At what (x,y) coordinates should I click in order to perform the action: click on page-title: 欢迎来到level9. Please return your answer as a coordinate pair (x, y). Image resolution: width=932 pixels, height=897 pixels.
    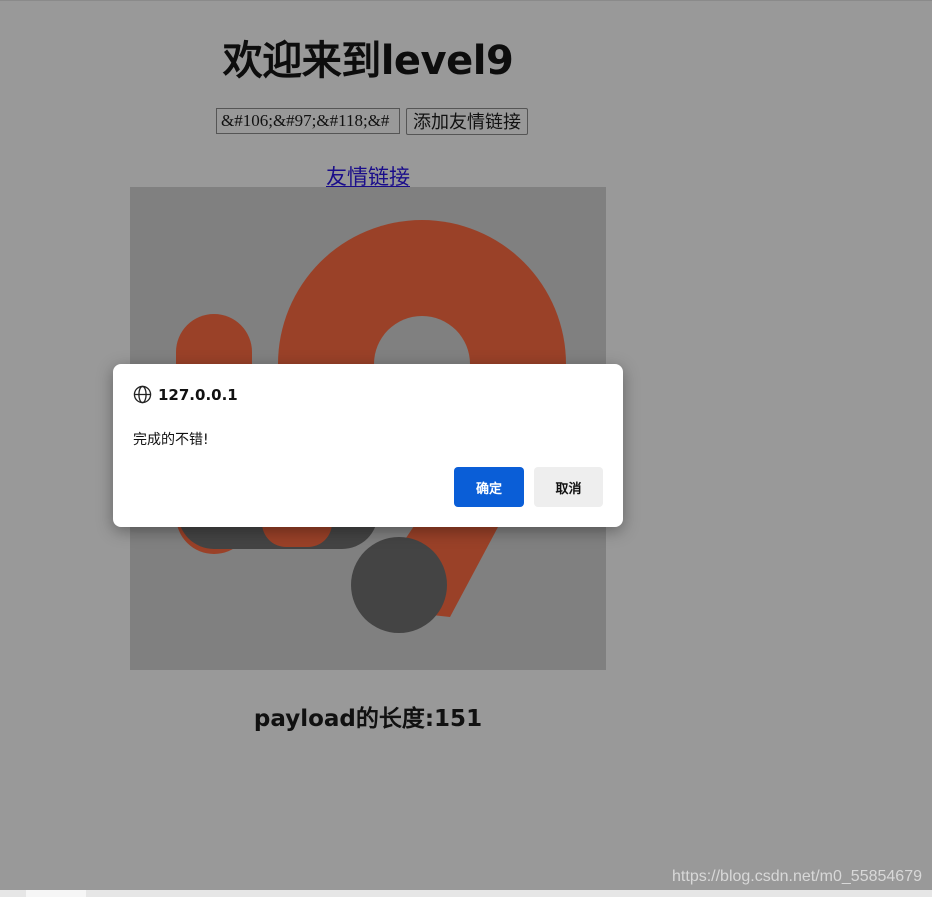
    Looking at the image, I should click on (368, 61).